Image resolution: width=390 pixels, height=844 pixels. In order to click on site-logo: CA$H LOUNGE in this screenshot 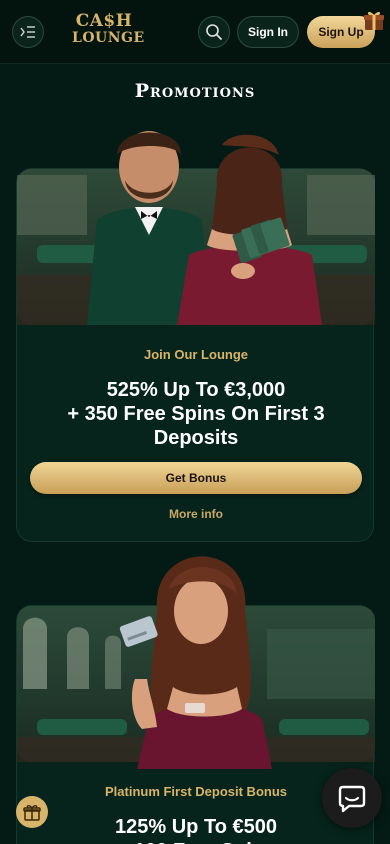, I will do `click(108, 29)`.